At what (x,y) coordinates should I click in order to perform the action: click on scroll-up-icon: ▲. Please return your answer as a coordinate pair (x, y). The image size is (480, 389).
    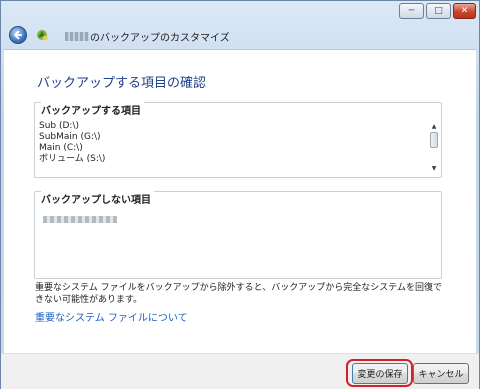
    Looking at the image, I should click on (434, 126).